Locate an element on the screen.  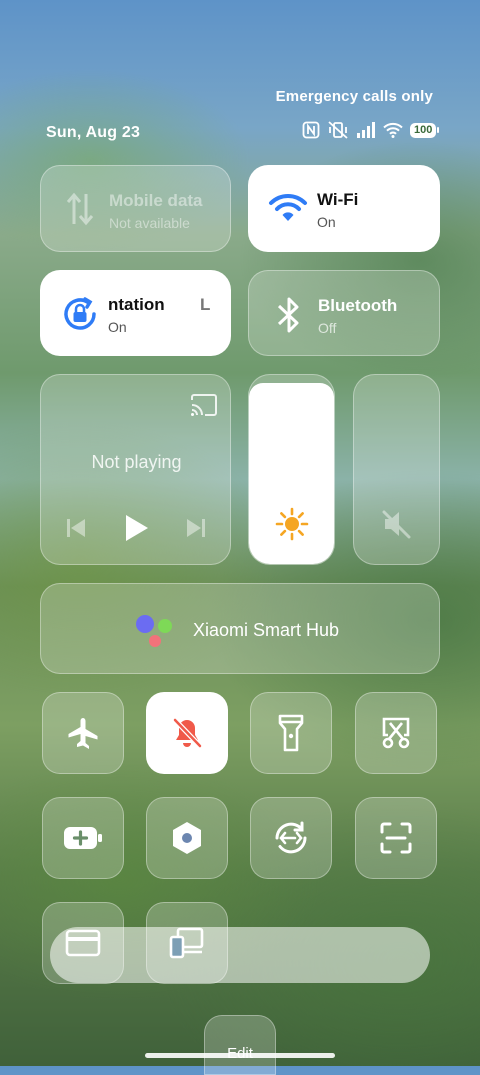
airplane-mode-toggle is located at coordinates (83, 733).